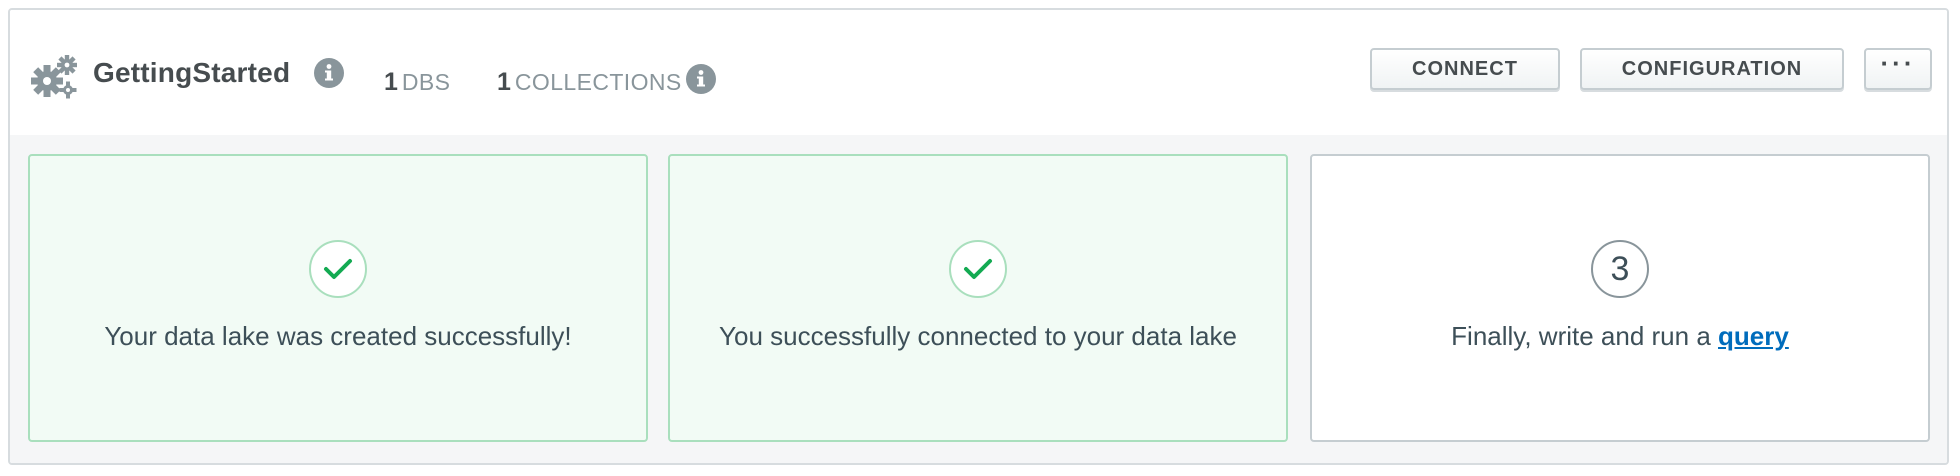 The image size is (1960, 476). I want to click on step-query-text: Finally, write and run a query, so click(1620, 336).